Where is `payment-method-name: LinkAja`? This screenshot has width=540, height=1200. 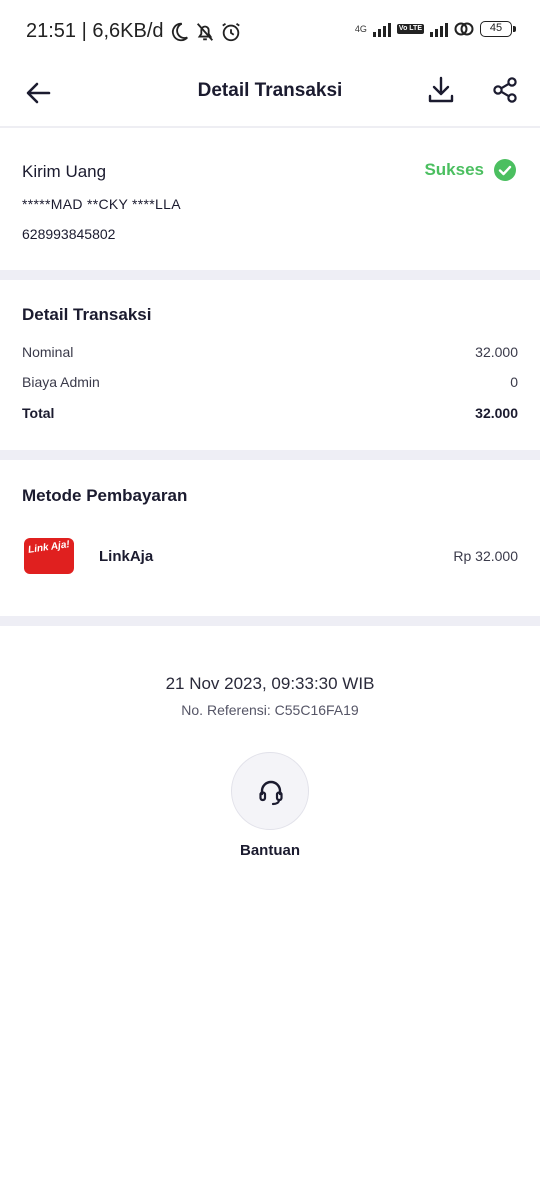
payment-method-name: LinkAja is located at coordinates (126, 556).